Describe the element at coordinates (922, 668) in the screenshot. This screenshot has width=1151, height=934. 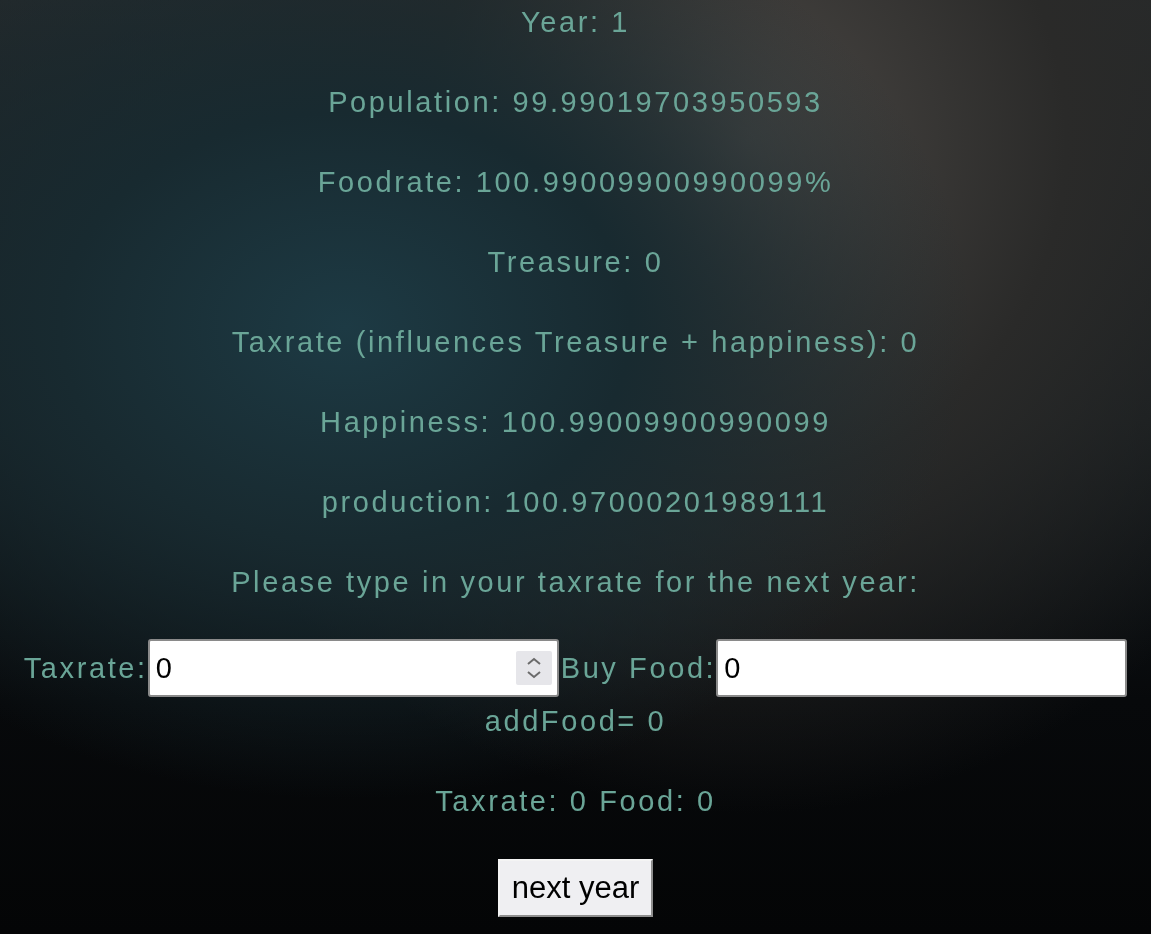
I see `text-field: 0` at that location.